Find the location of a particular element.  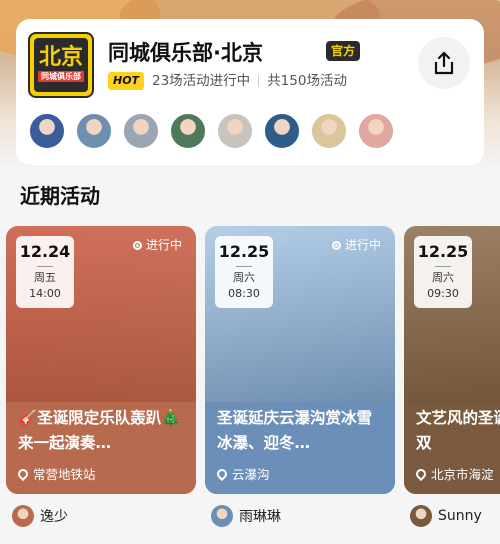

event-location: 北京市海淀 is located at coordinates (453, 473).